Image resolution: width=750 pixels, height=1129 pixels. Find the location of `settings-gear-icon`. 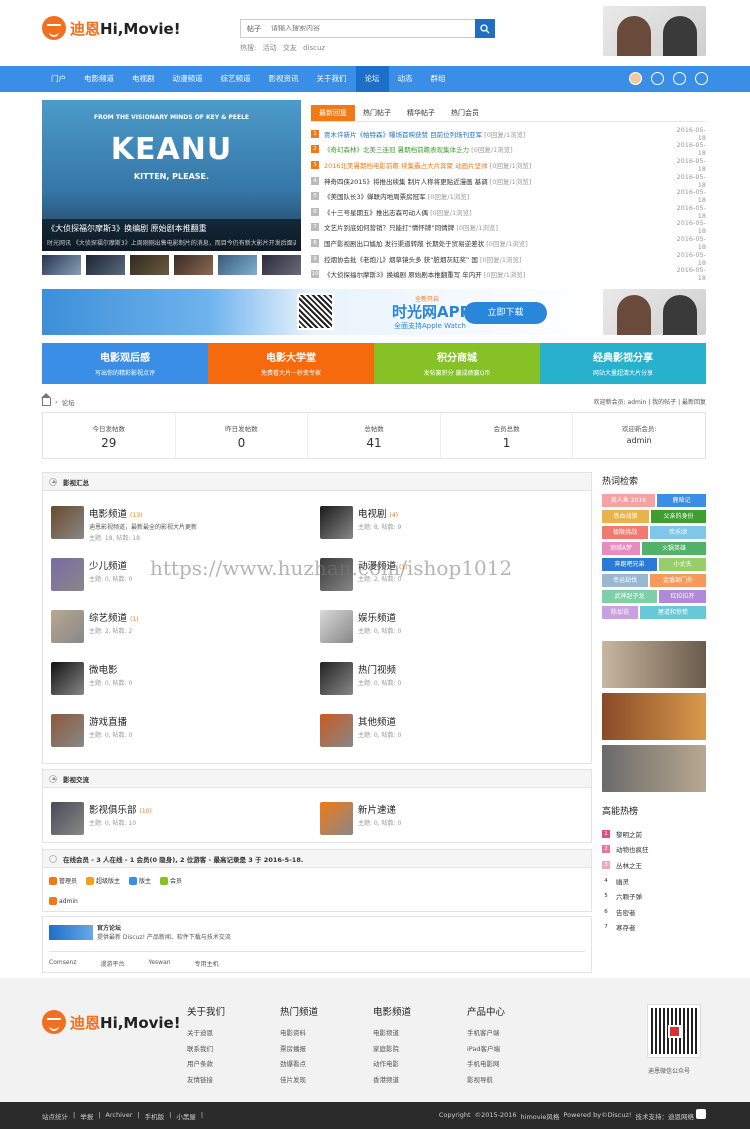

settings-gear-icon is located at coordinates (679, 78).